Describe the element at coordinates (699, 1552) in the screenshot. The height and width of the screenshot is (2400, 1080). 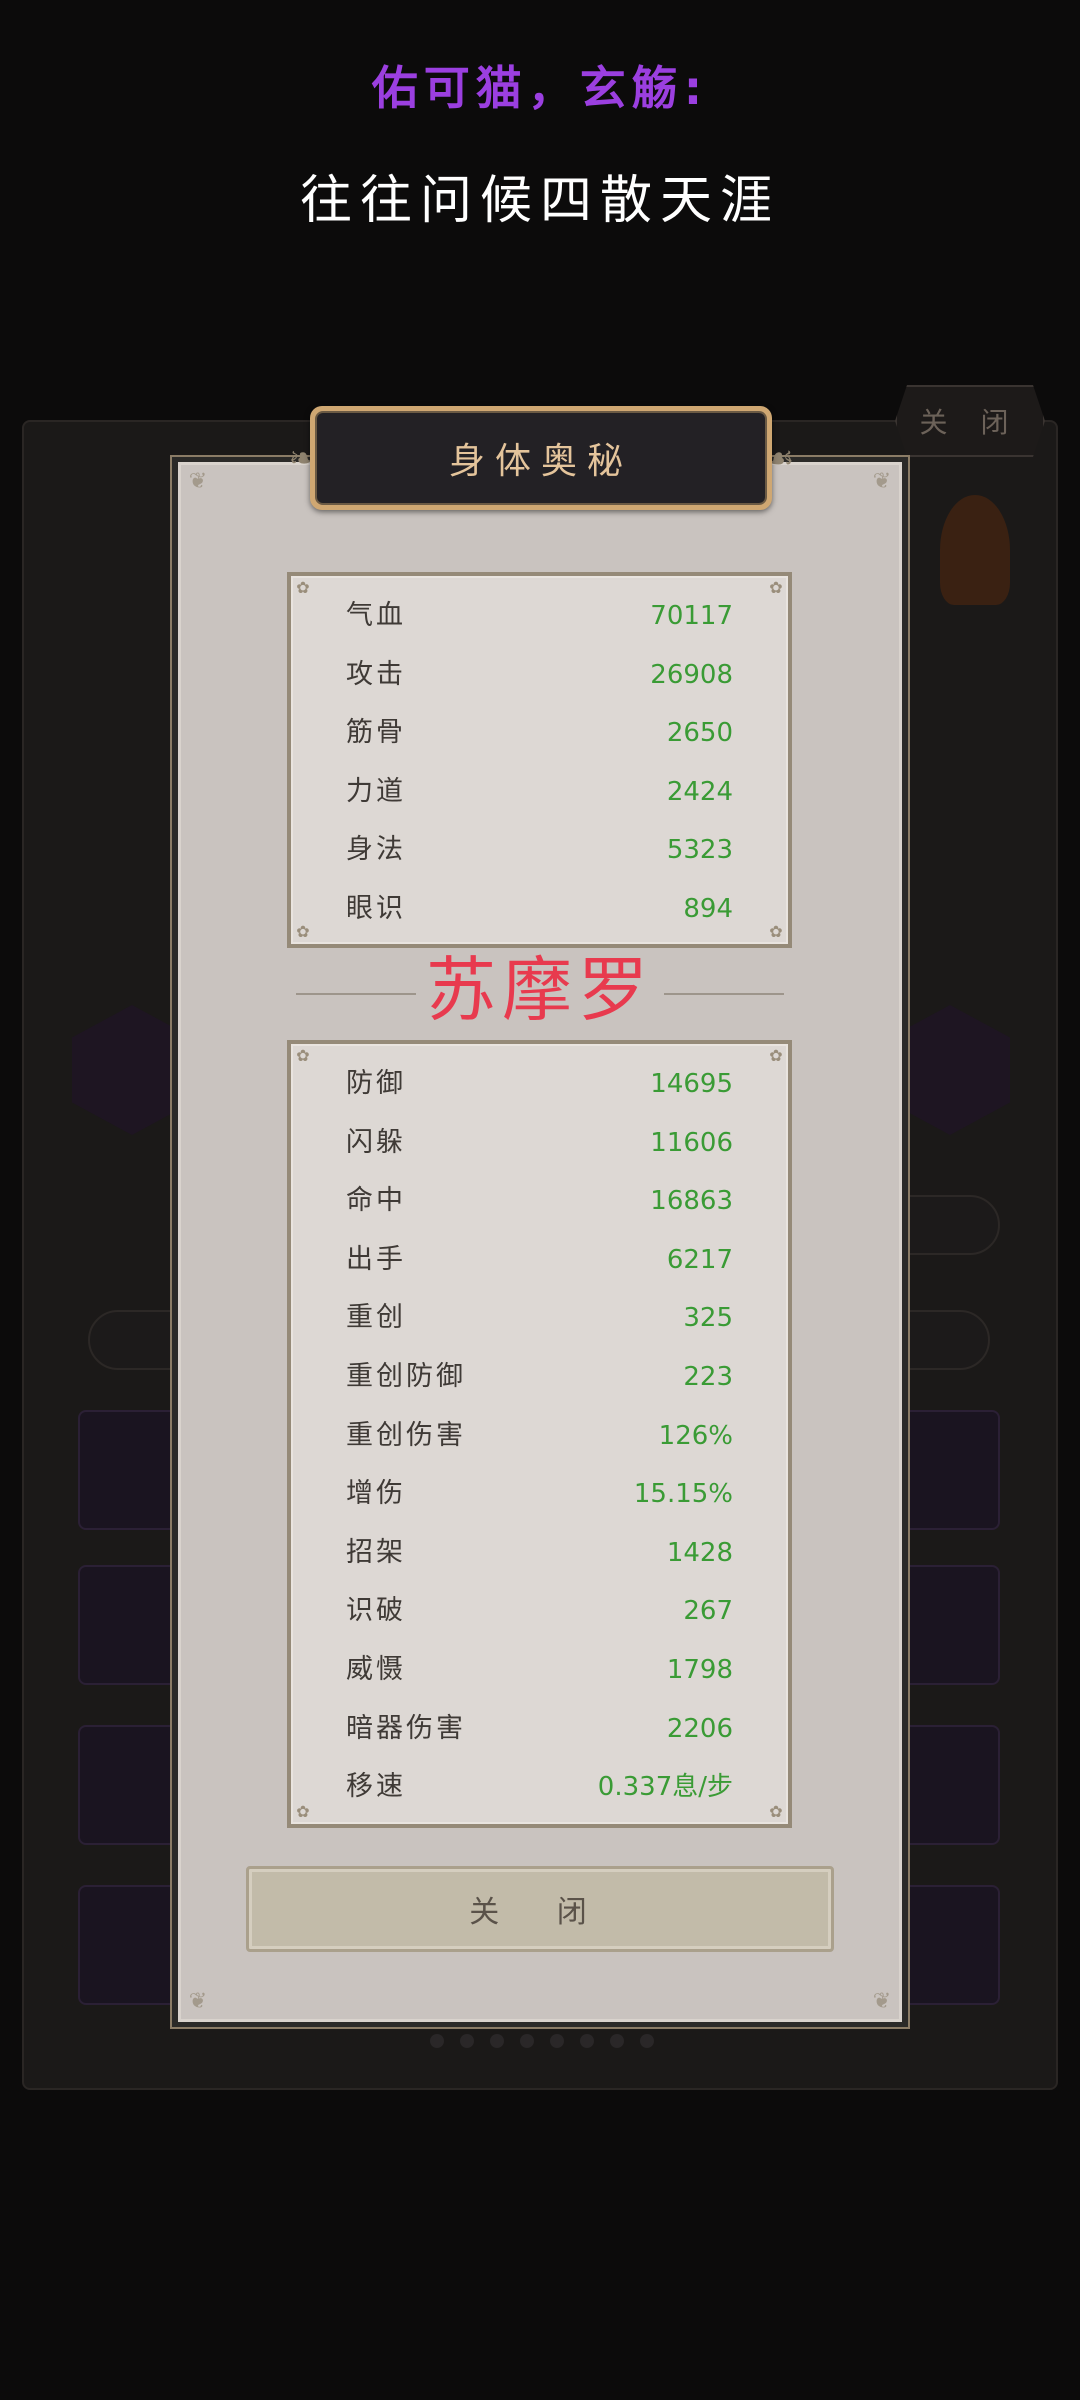
I see `stat-value: 1428` at that location.